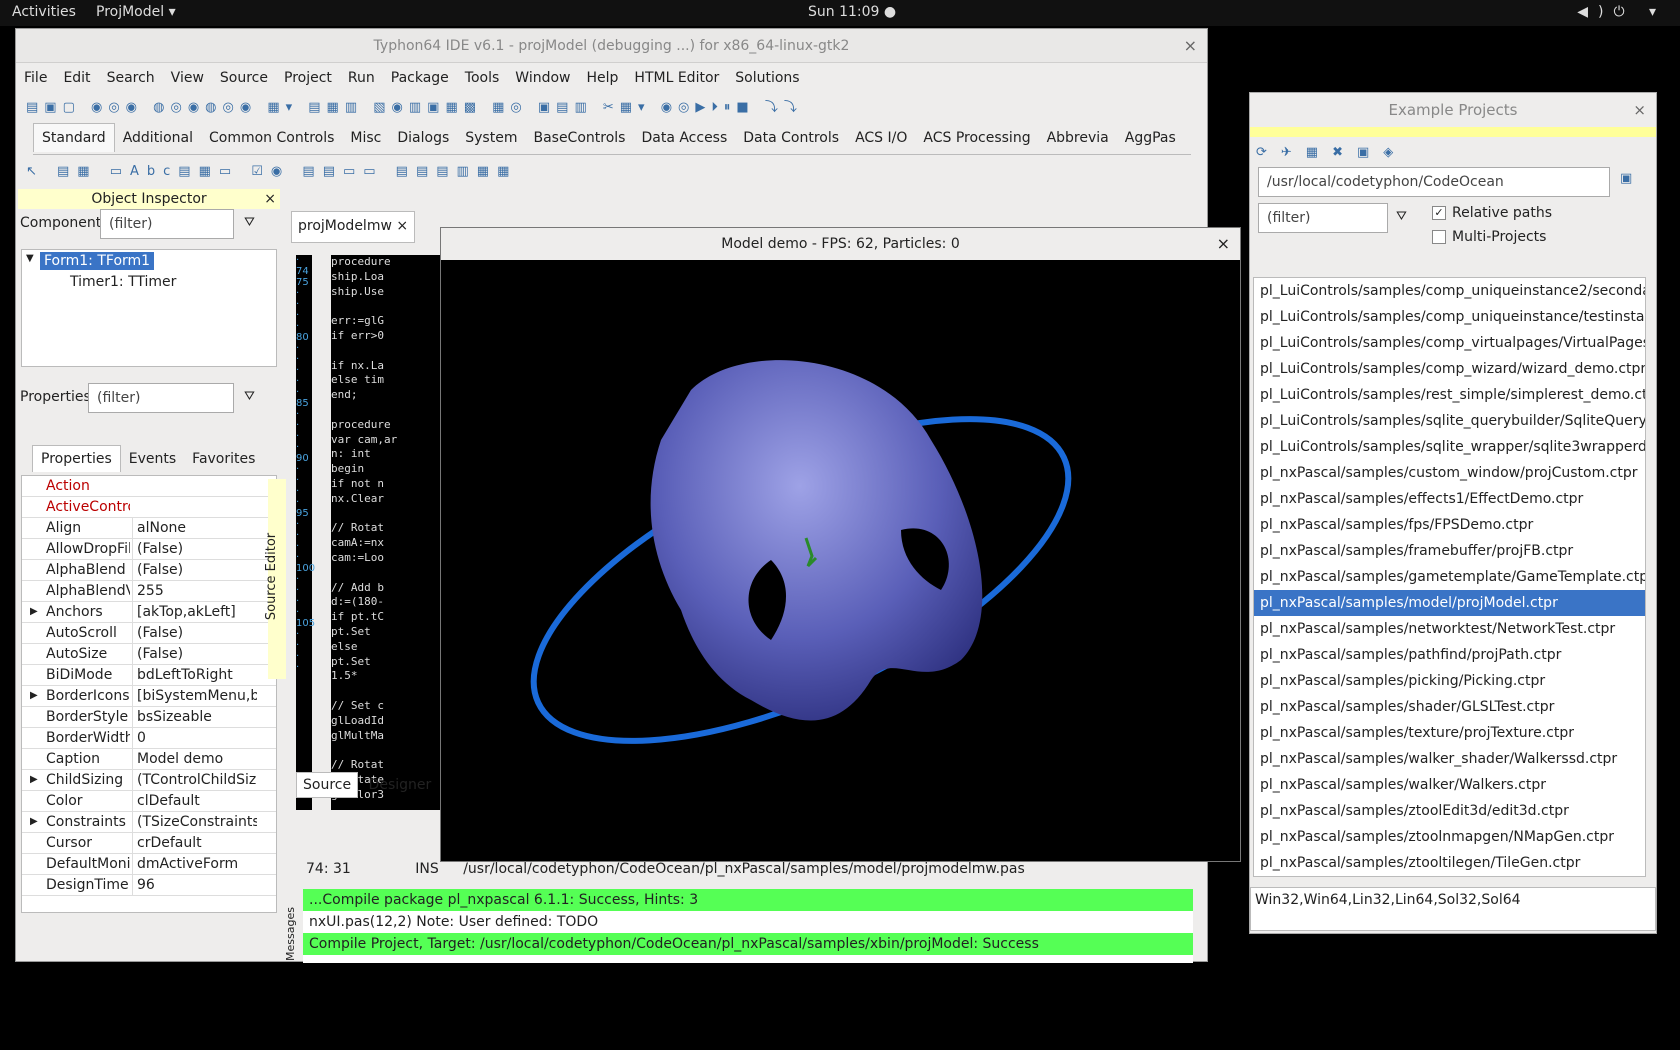 The image size is (1680, 1050). Describe the element at coordinates (136, 12) in the screenshot. I see `app-menu: ProjModel ▾` at that location.